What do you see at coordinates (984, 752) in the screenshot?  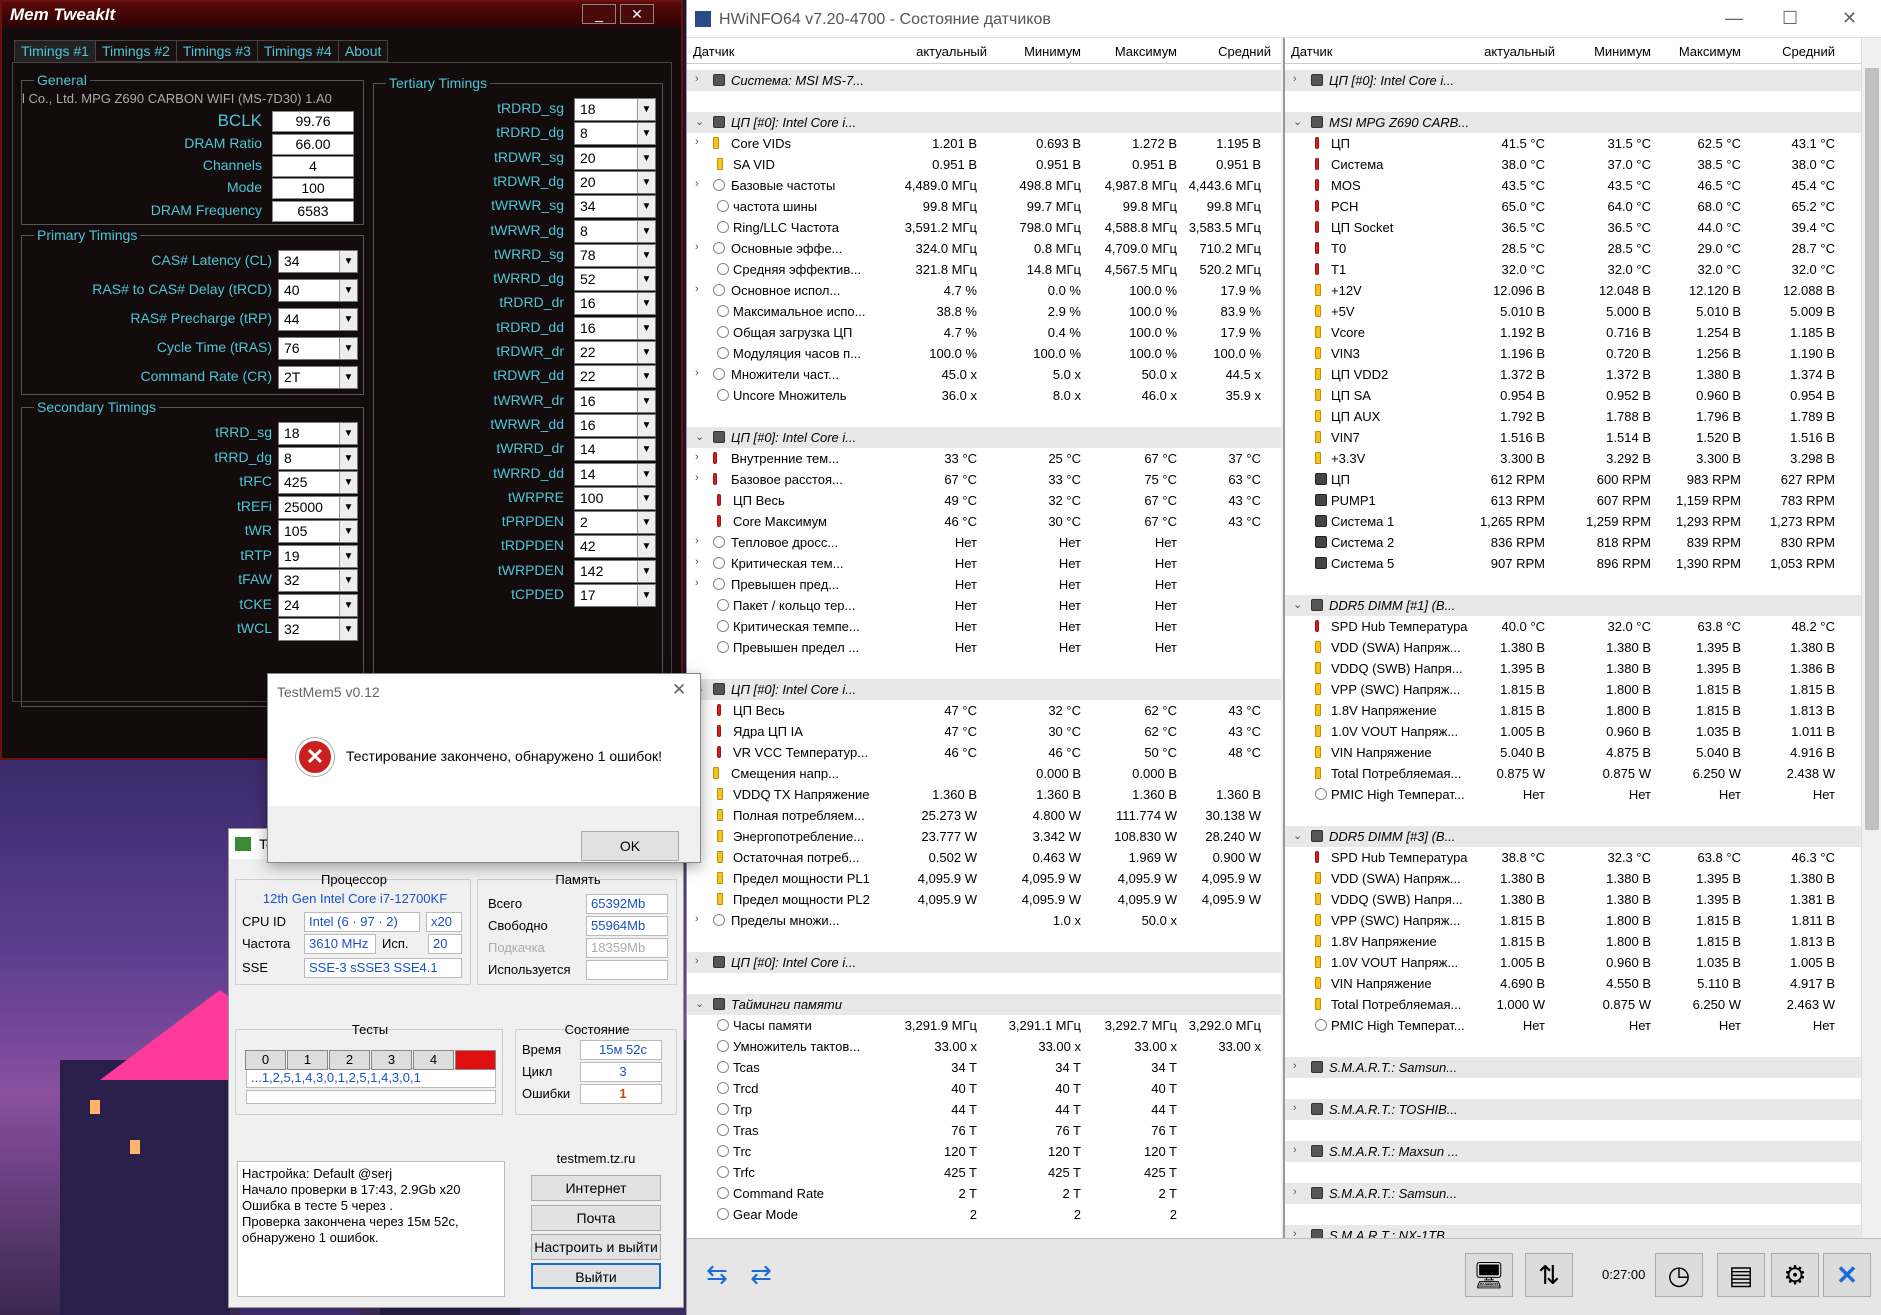 I see `sensor-row: VR VCC Температур... 46 °C 46 °C 50 °C 48 °C` at bounding box center [984, 752].